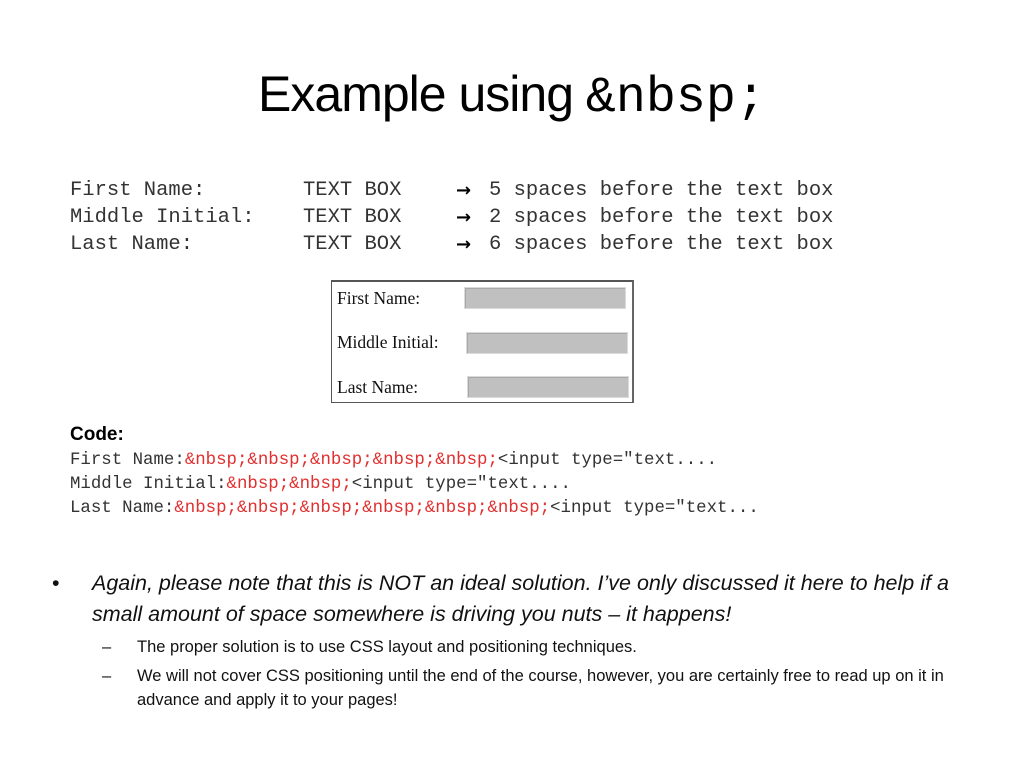 This screenshot has height=768, width=1024. Describe the element at coordinates (148, 484) in the screenshot. I see `code-prefix: Middle Initial:` at that location.